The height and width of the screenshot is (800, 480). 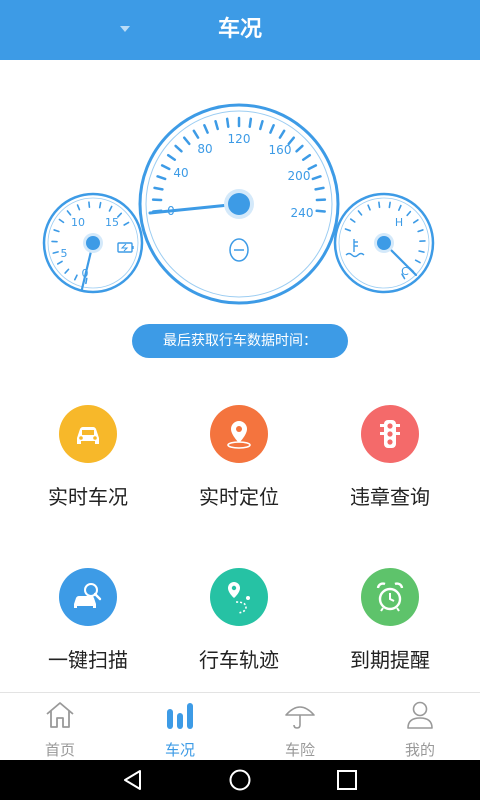 I want to click on tab-insurance: 车险, so click(x=300, y=727).